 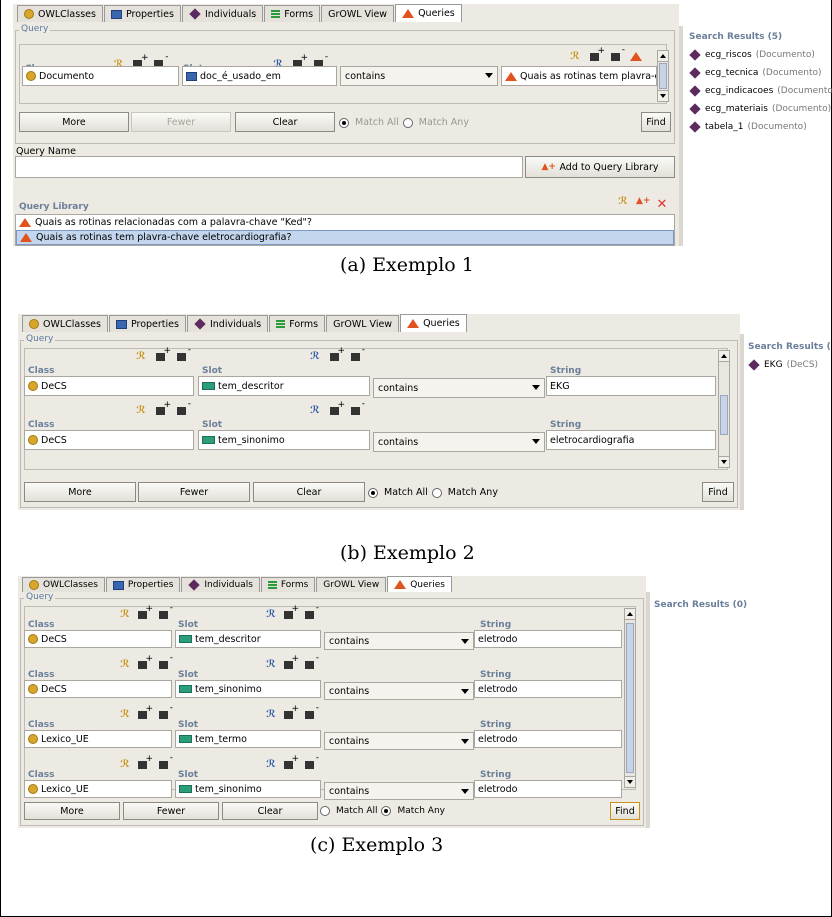 I want to click on add-to-query-library-button: ▲+ Add to Query Library, so click(x=600, y=167).